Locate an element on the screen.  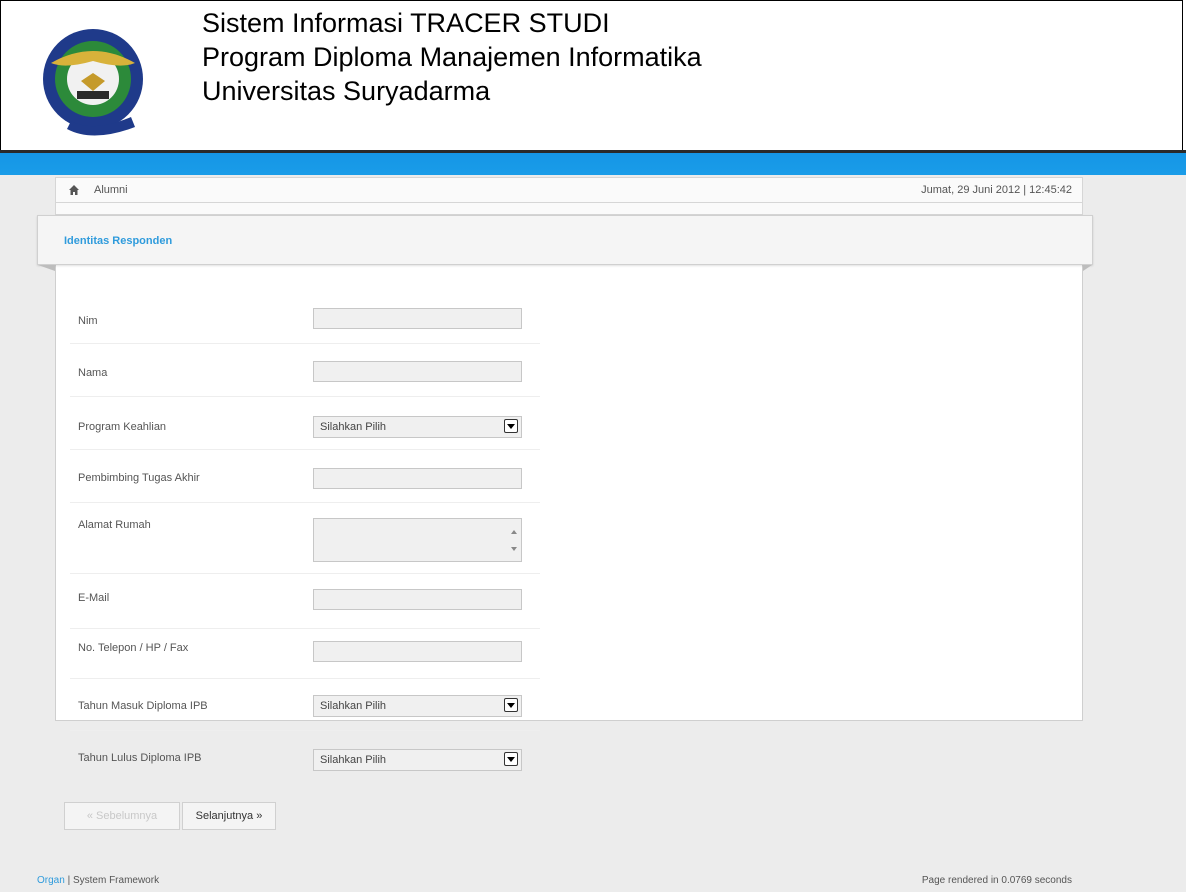
tahun-masuk-select: Silahkan Pilih is located at coordinates (417, 706).